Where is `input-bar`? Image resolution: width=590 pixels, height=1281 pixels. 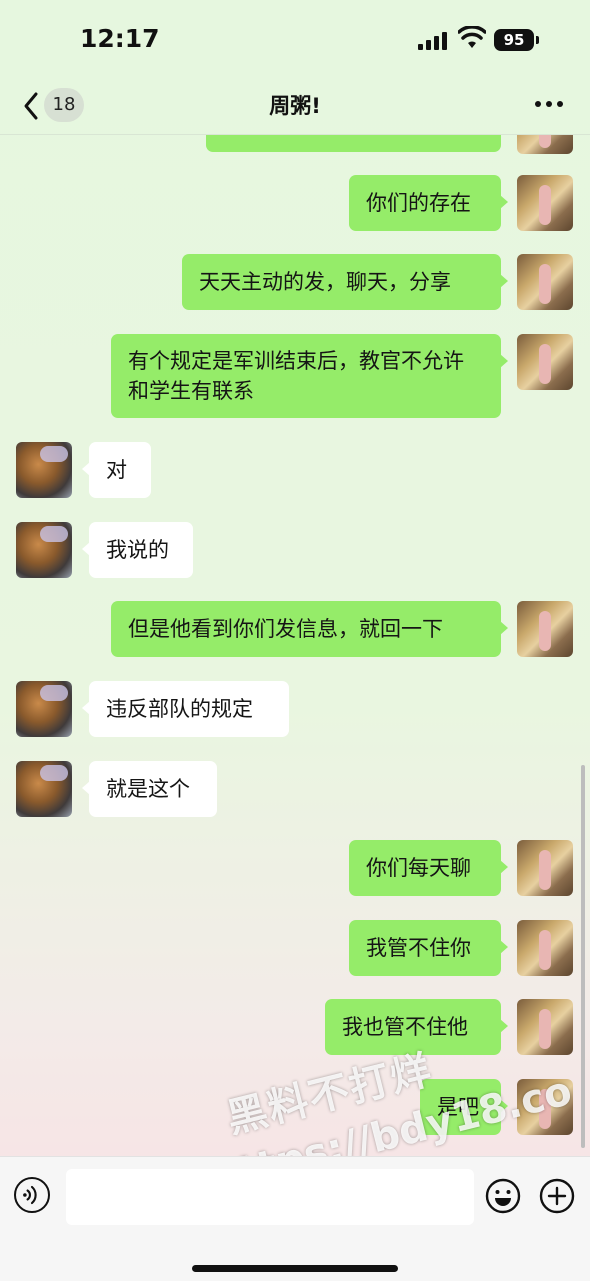
input-bar is located at coordinates (295, 1218).